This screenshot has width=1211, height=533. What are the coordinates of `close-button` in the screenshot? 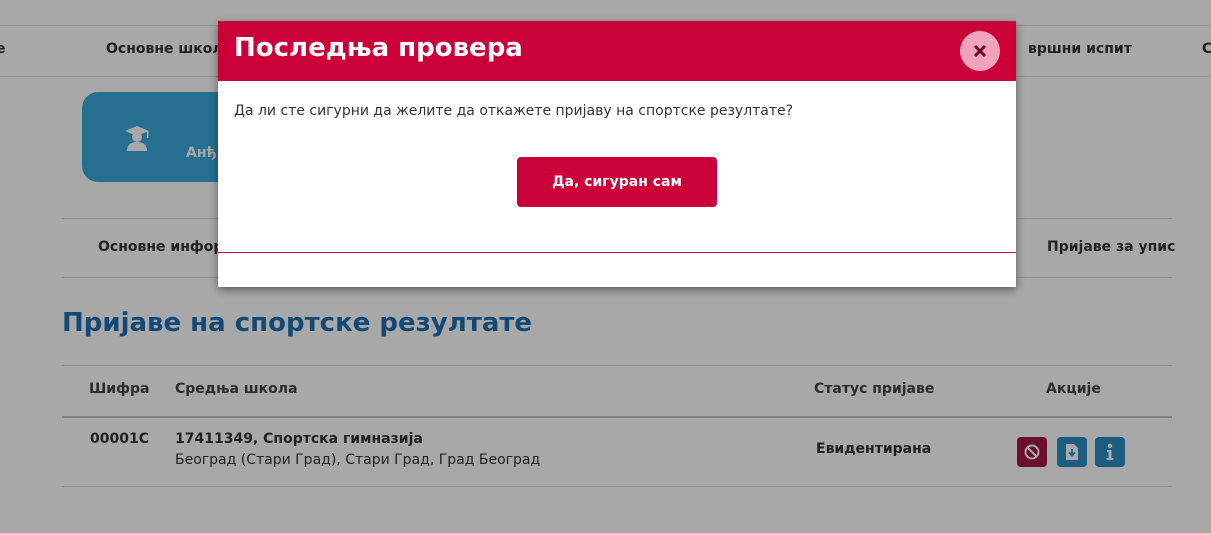 It's located at (980, 51).